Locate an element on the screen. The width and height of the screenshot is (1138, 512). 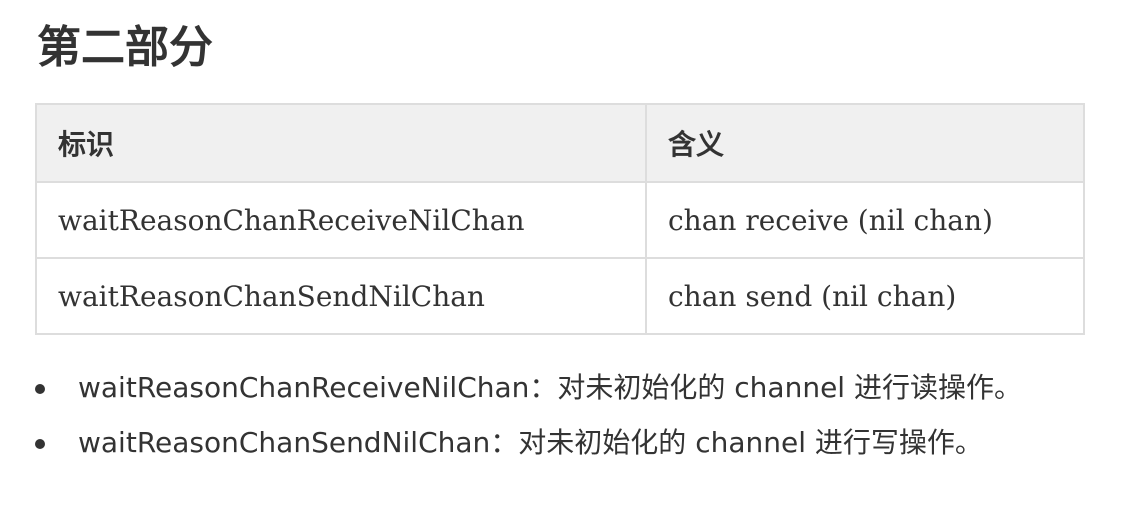
cell-meaning: chan receive (nil chan) is located at coordinates (865, 220).